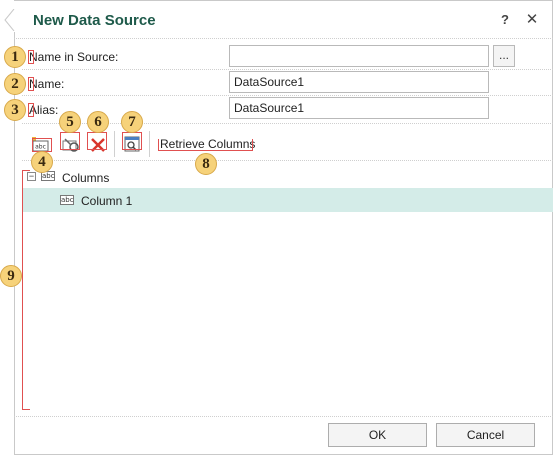  What do you see at coordinates (67, 200) in the screenshot?
I see `column-abc-icon: abc` at bounding box center [67, 200].